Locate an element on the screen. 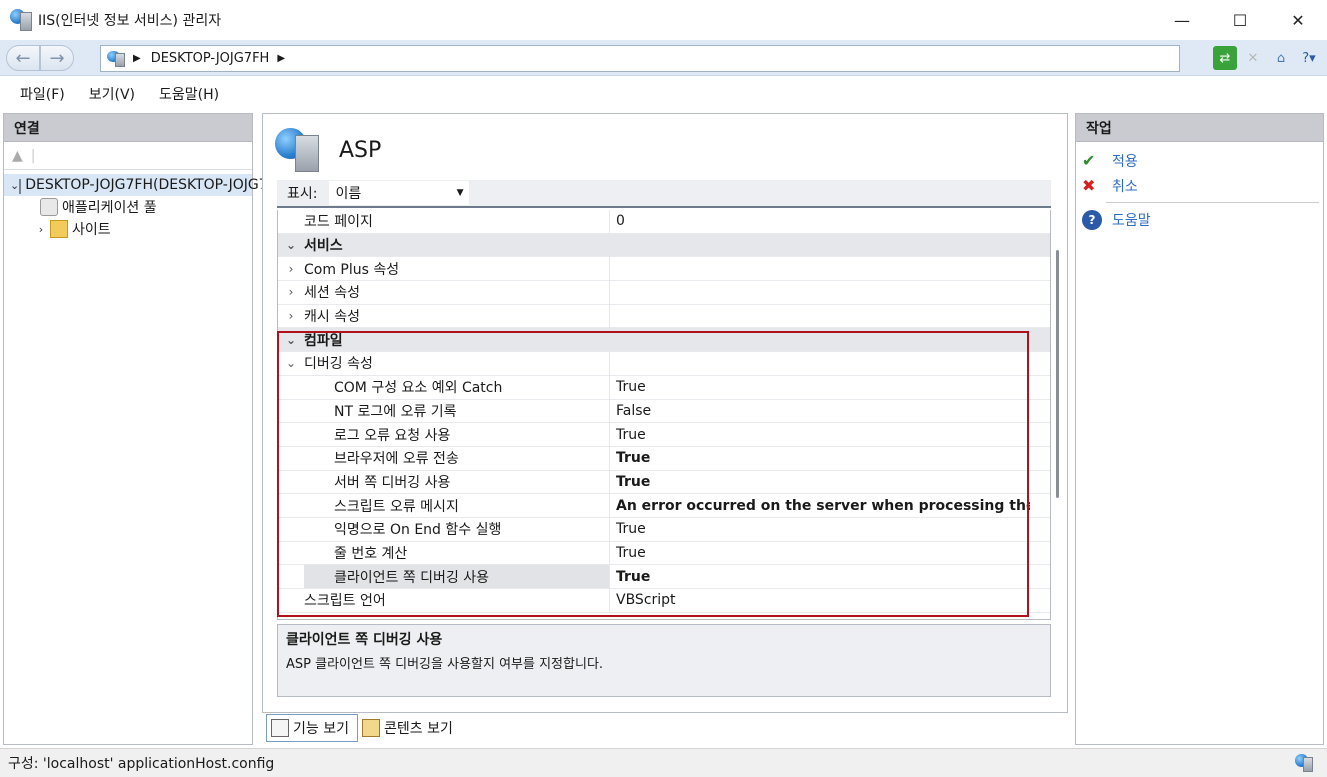 The image size is (1327, 777). content-view-icon is located at coordinates (370, 728).